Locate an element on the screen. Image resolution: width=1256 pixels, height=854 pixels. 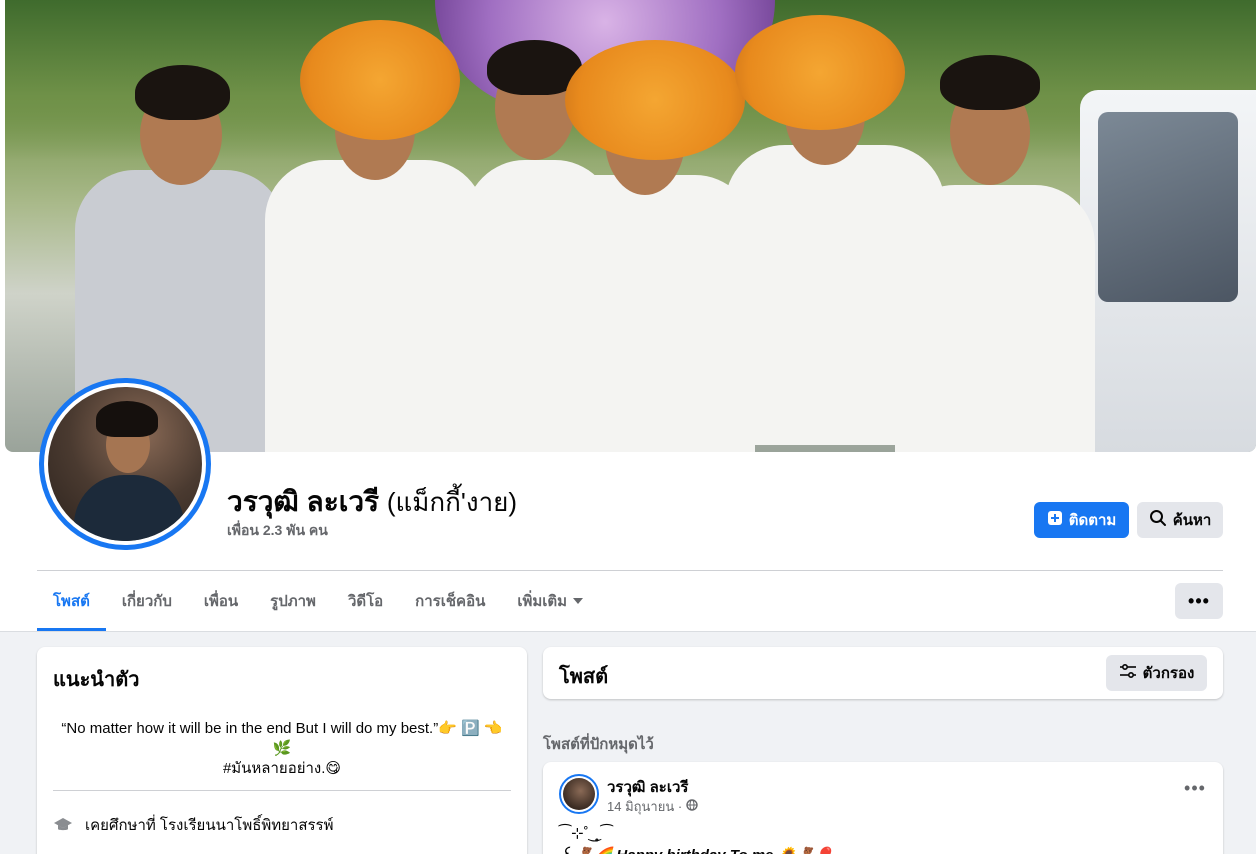
header-divider is located at coordinates (630, 570).